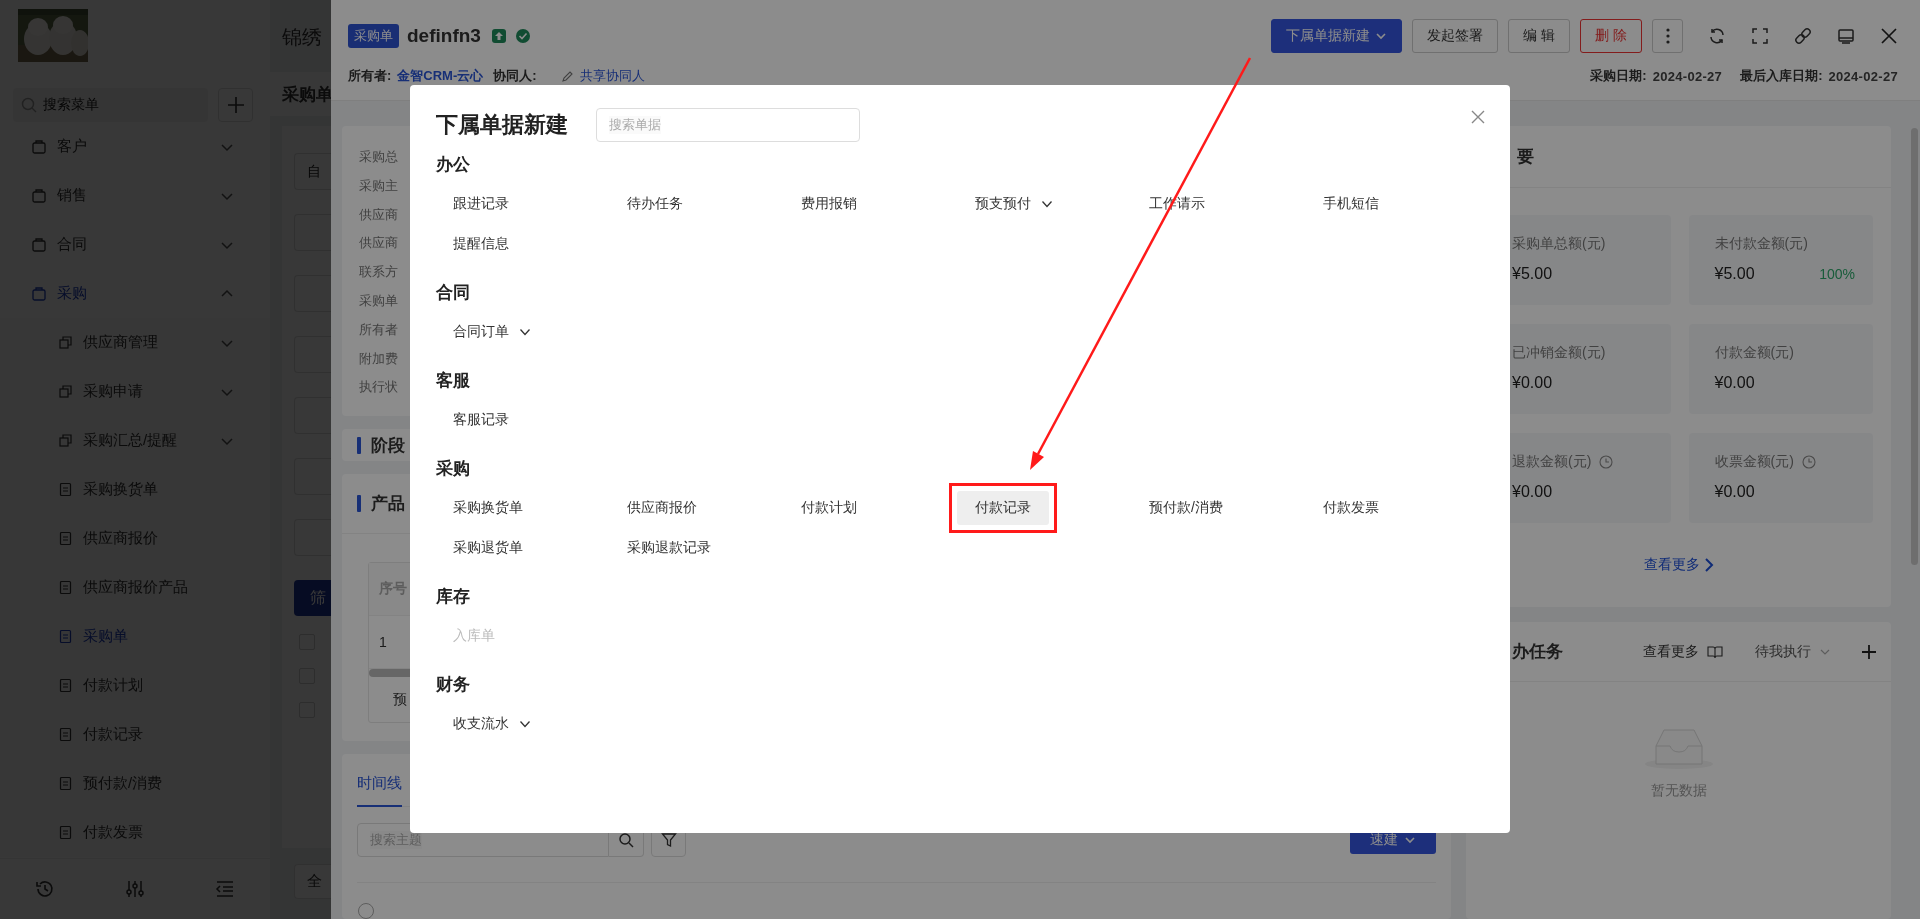  What do you see at coordinates (1186, 508) in the screenshot?
I see `document-type-item: 预付款/消费` at bounding box center [1186, 508].